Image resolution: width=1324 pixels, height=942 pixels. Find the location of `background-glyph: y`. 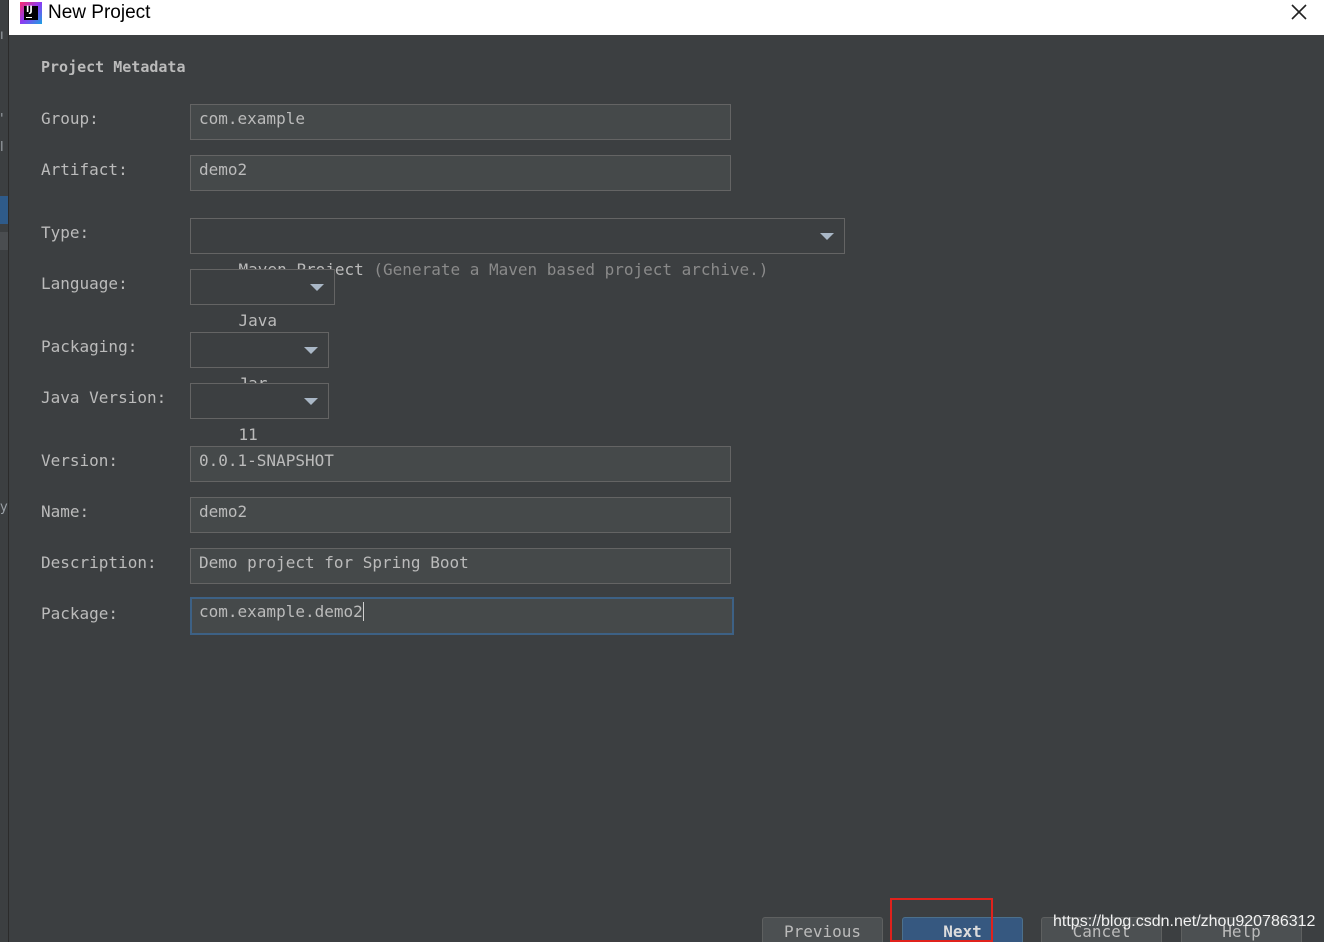

background-glyph: y is located at coordinates (4, 507).